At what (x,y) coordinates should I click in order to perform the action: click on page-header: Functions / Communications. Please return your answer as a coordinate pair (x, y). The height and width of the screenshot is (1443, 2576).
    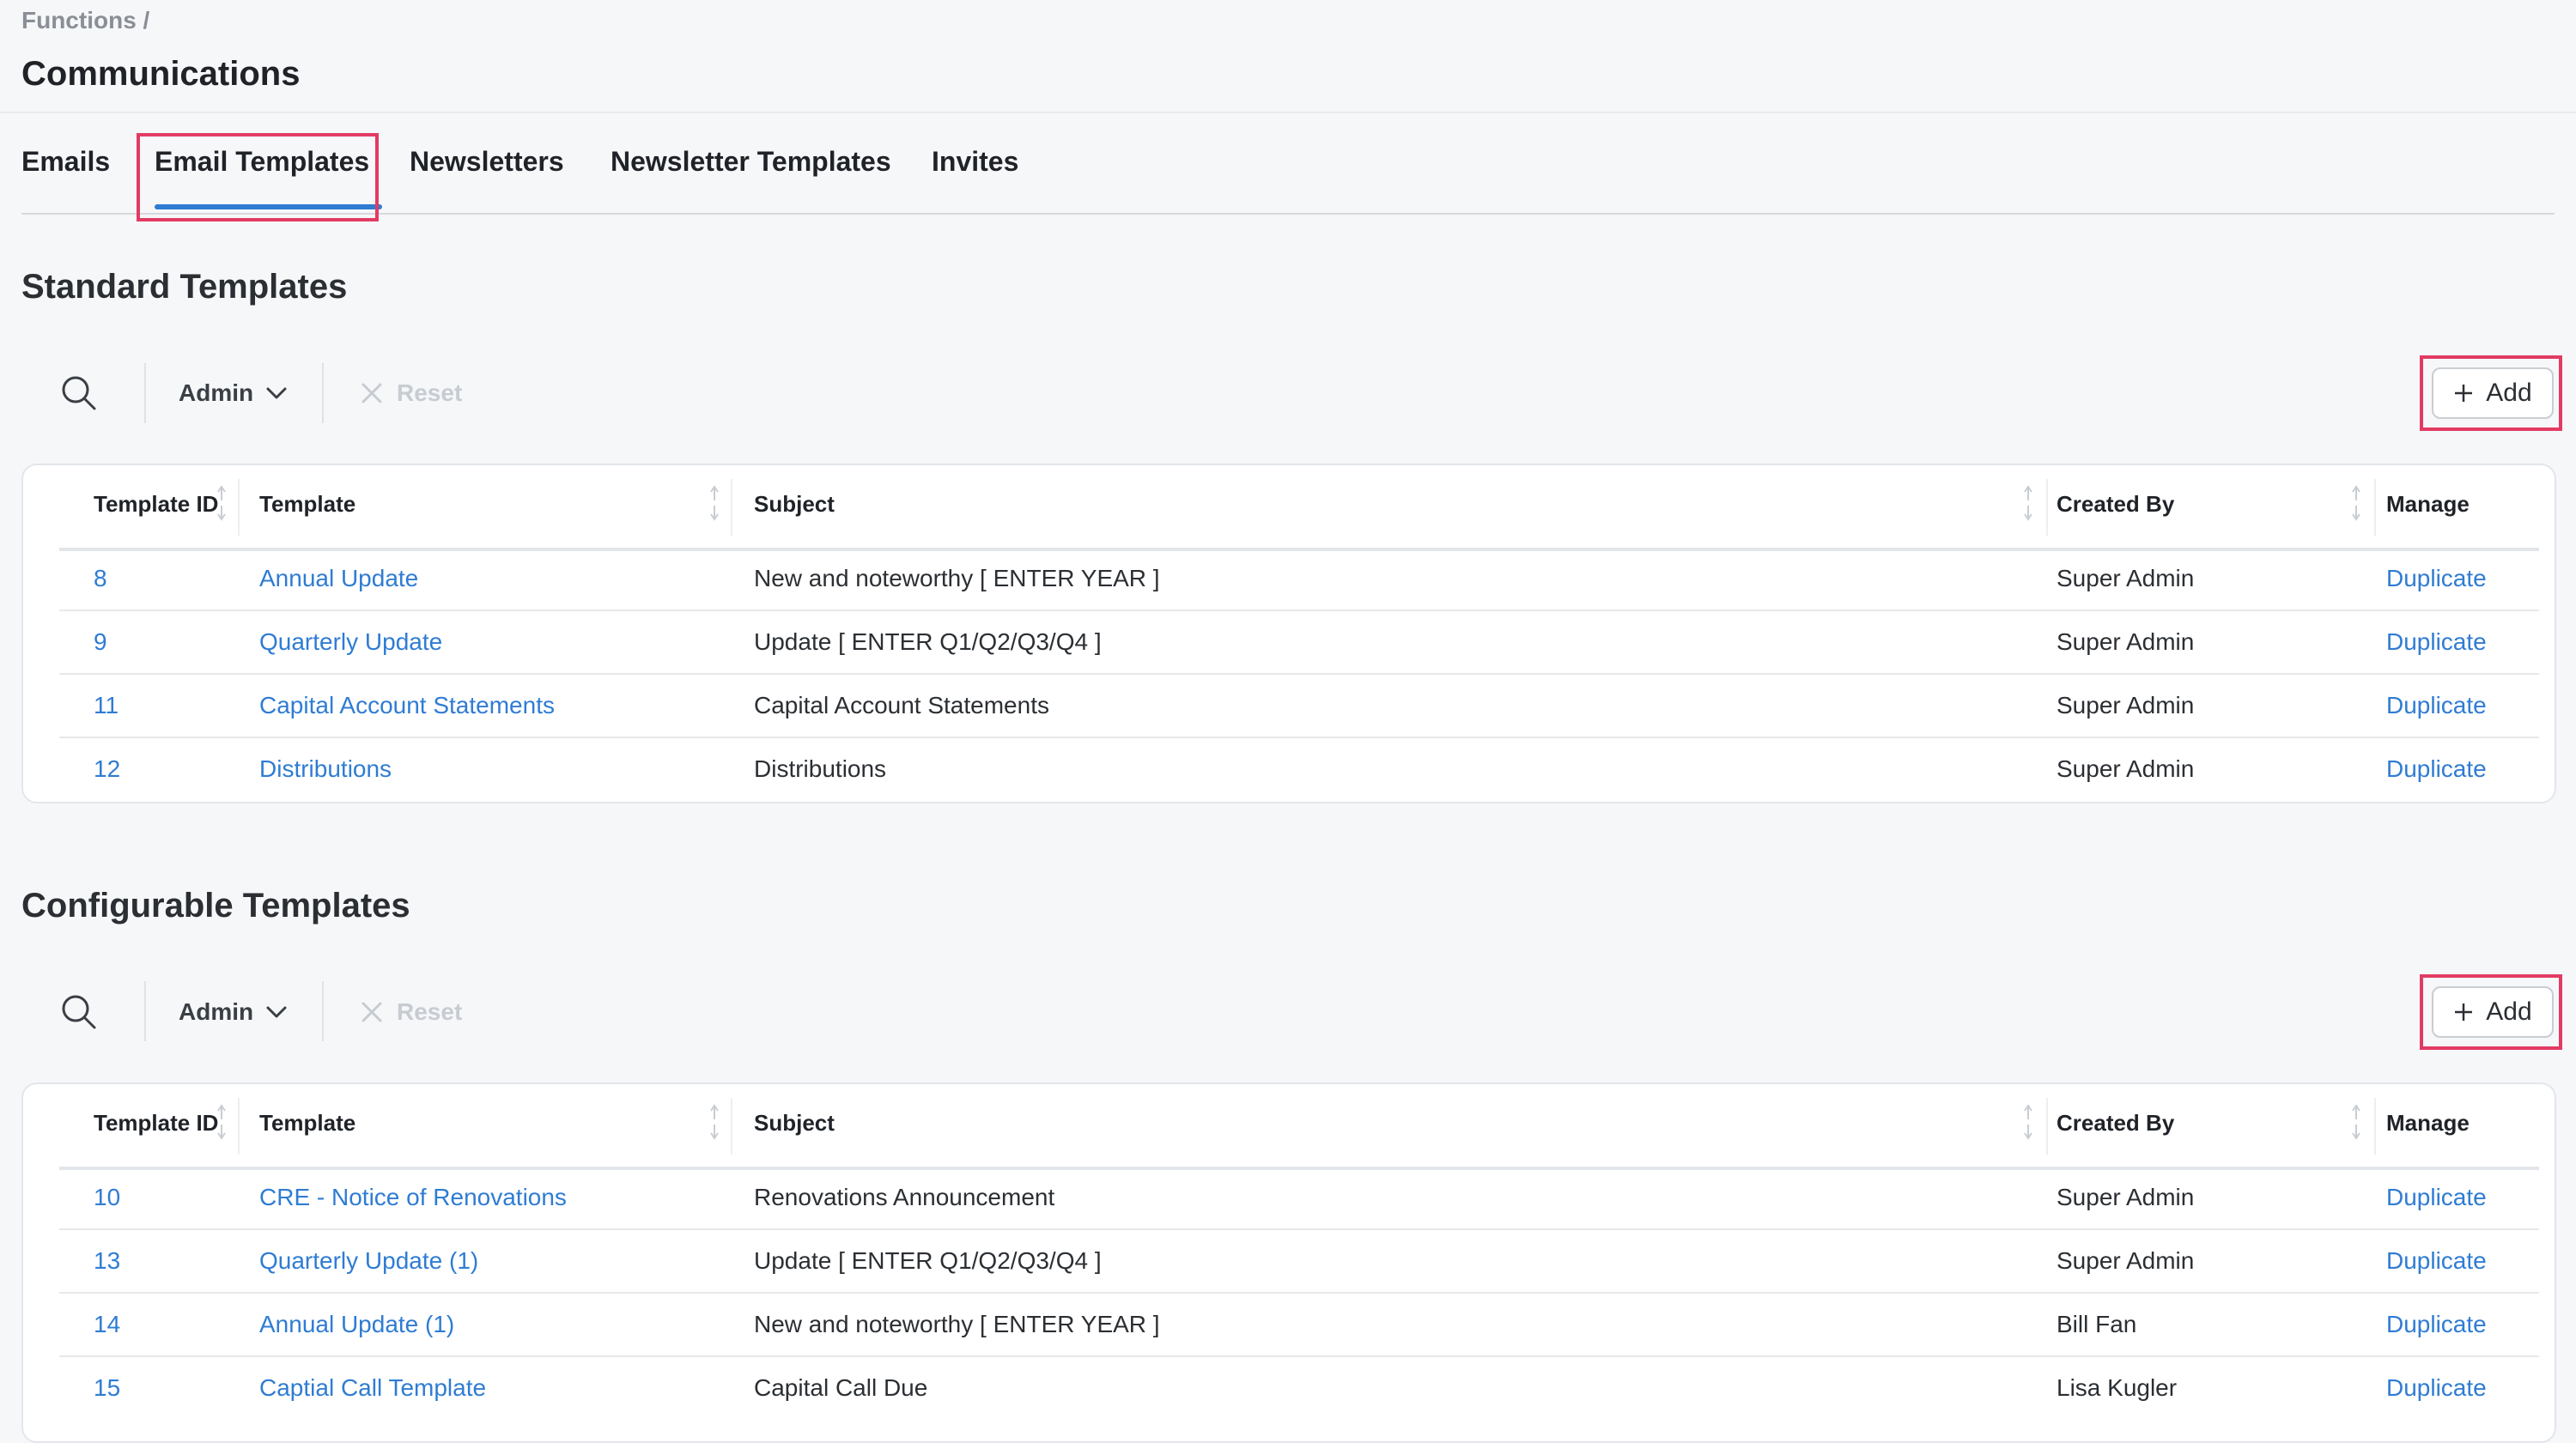
    Looking at the image, I should click on (1288, 56).